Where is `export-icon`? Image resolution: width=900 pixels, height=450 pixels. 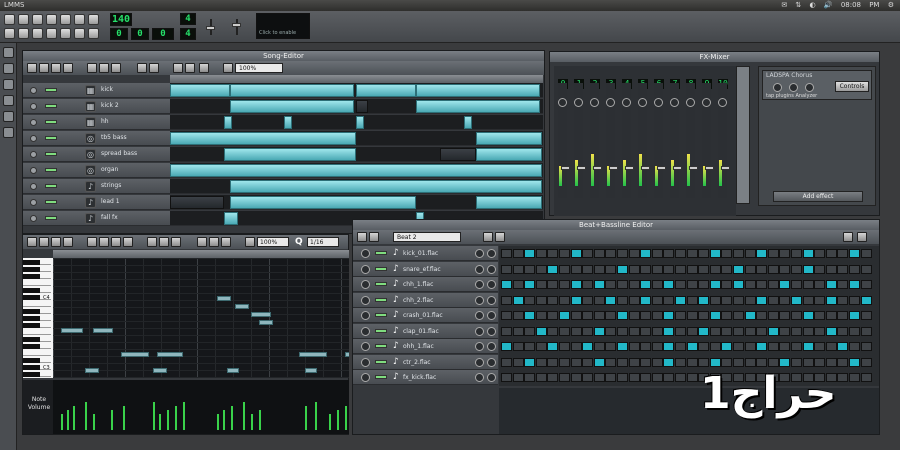 export-icon is located at coordinates (65, 19).